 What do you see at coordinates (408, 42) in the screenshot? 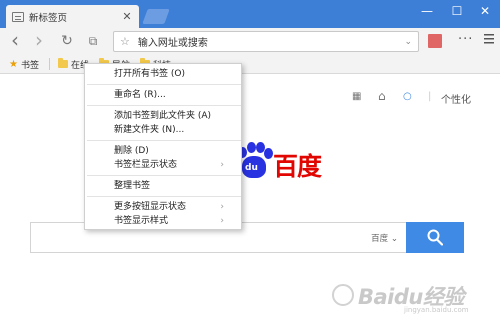
I see `chevron-down-icon: ⌄` at bounding box center [408, 42].